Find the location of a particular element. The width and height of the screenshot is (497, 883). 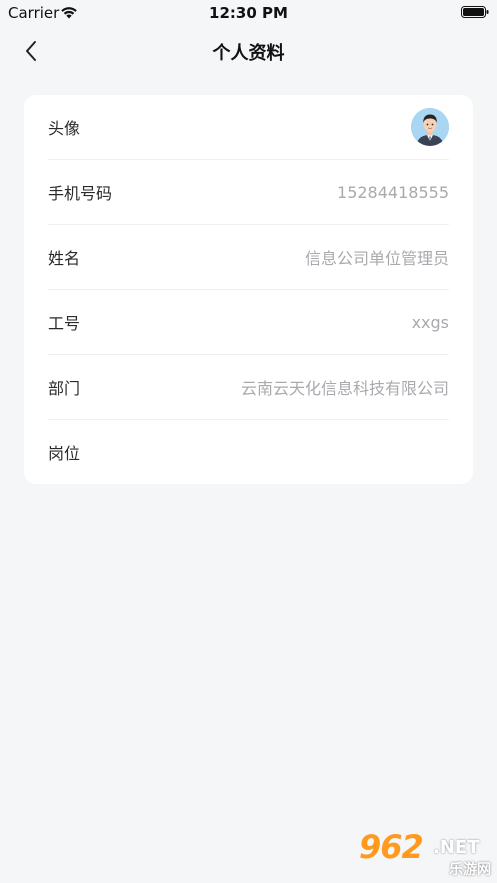

profile-row-name: 姓名 信息公司单位管理员 is located at coordinates (248, 257).